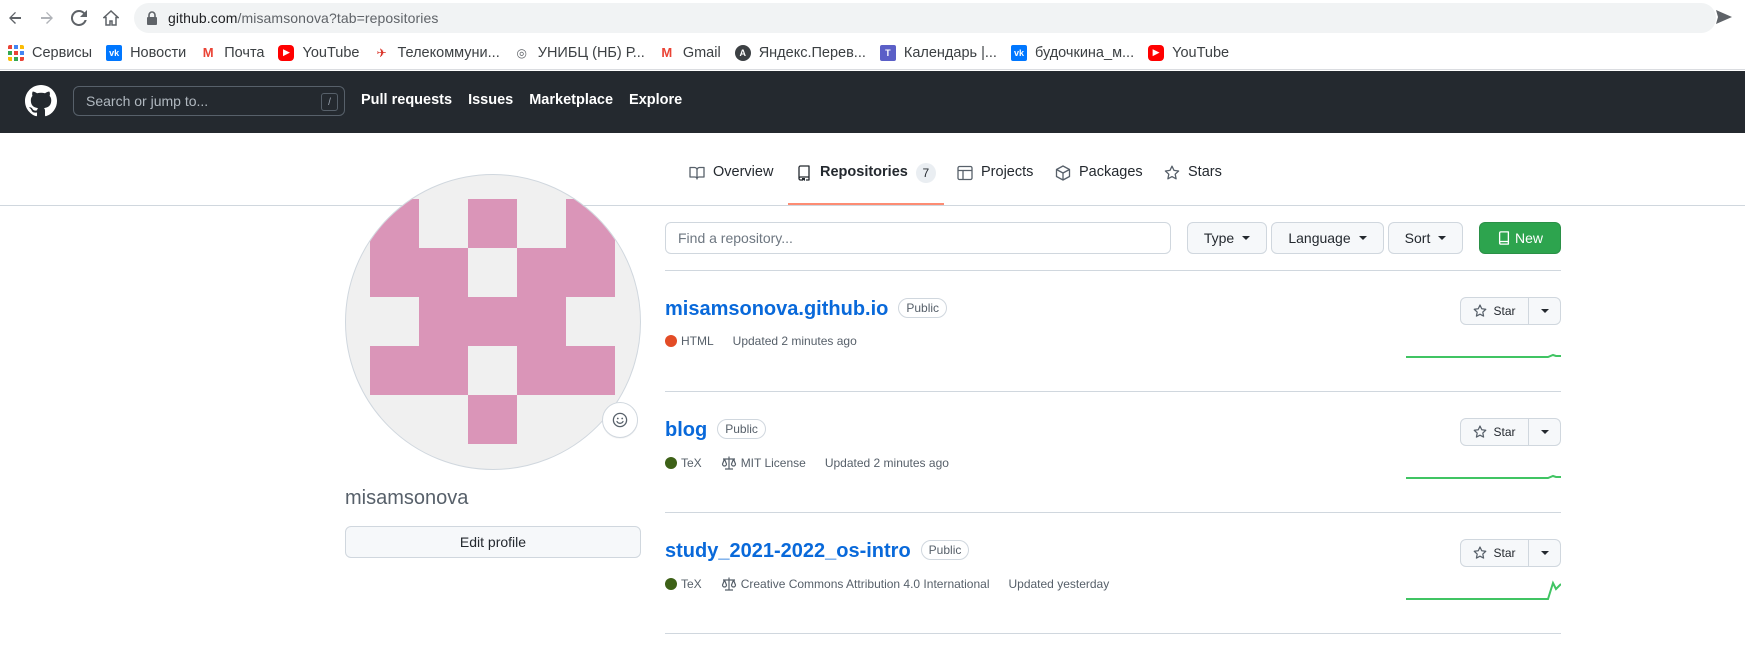 Image resolution: width=1745 pixels, height=664 pixels. I want to click on nav-pull-requests: Pull requests, so click(406, 100).